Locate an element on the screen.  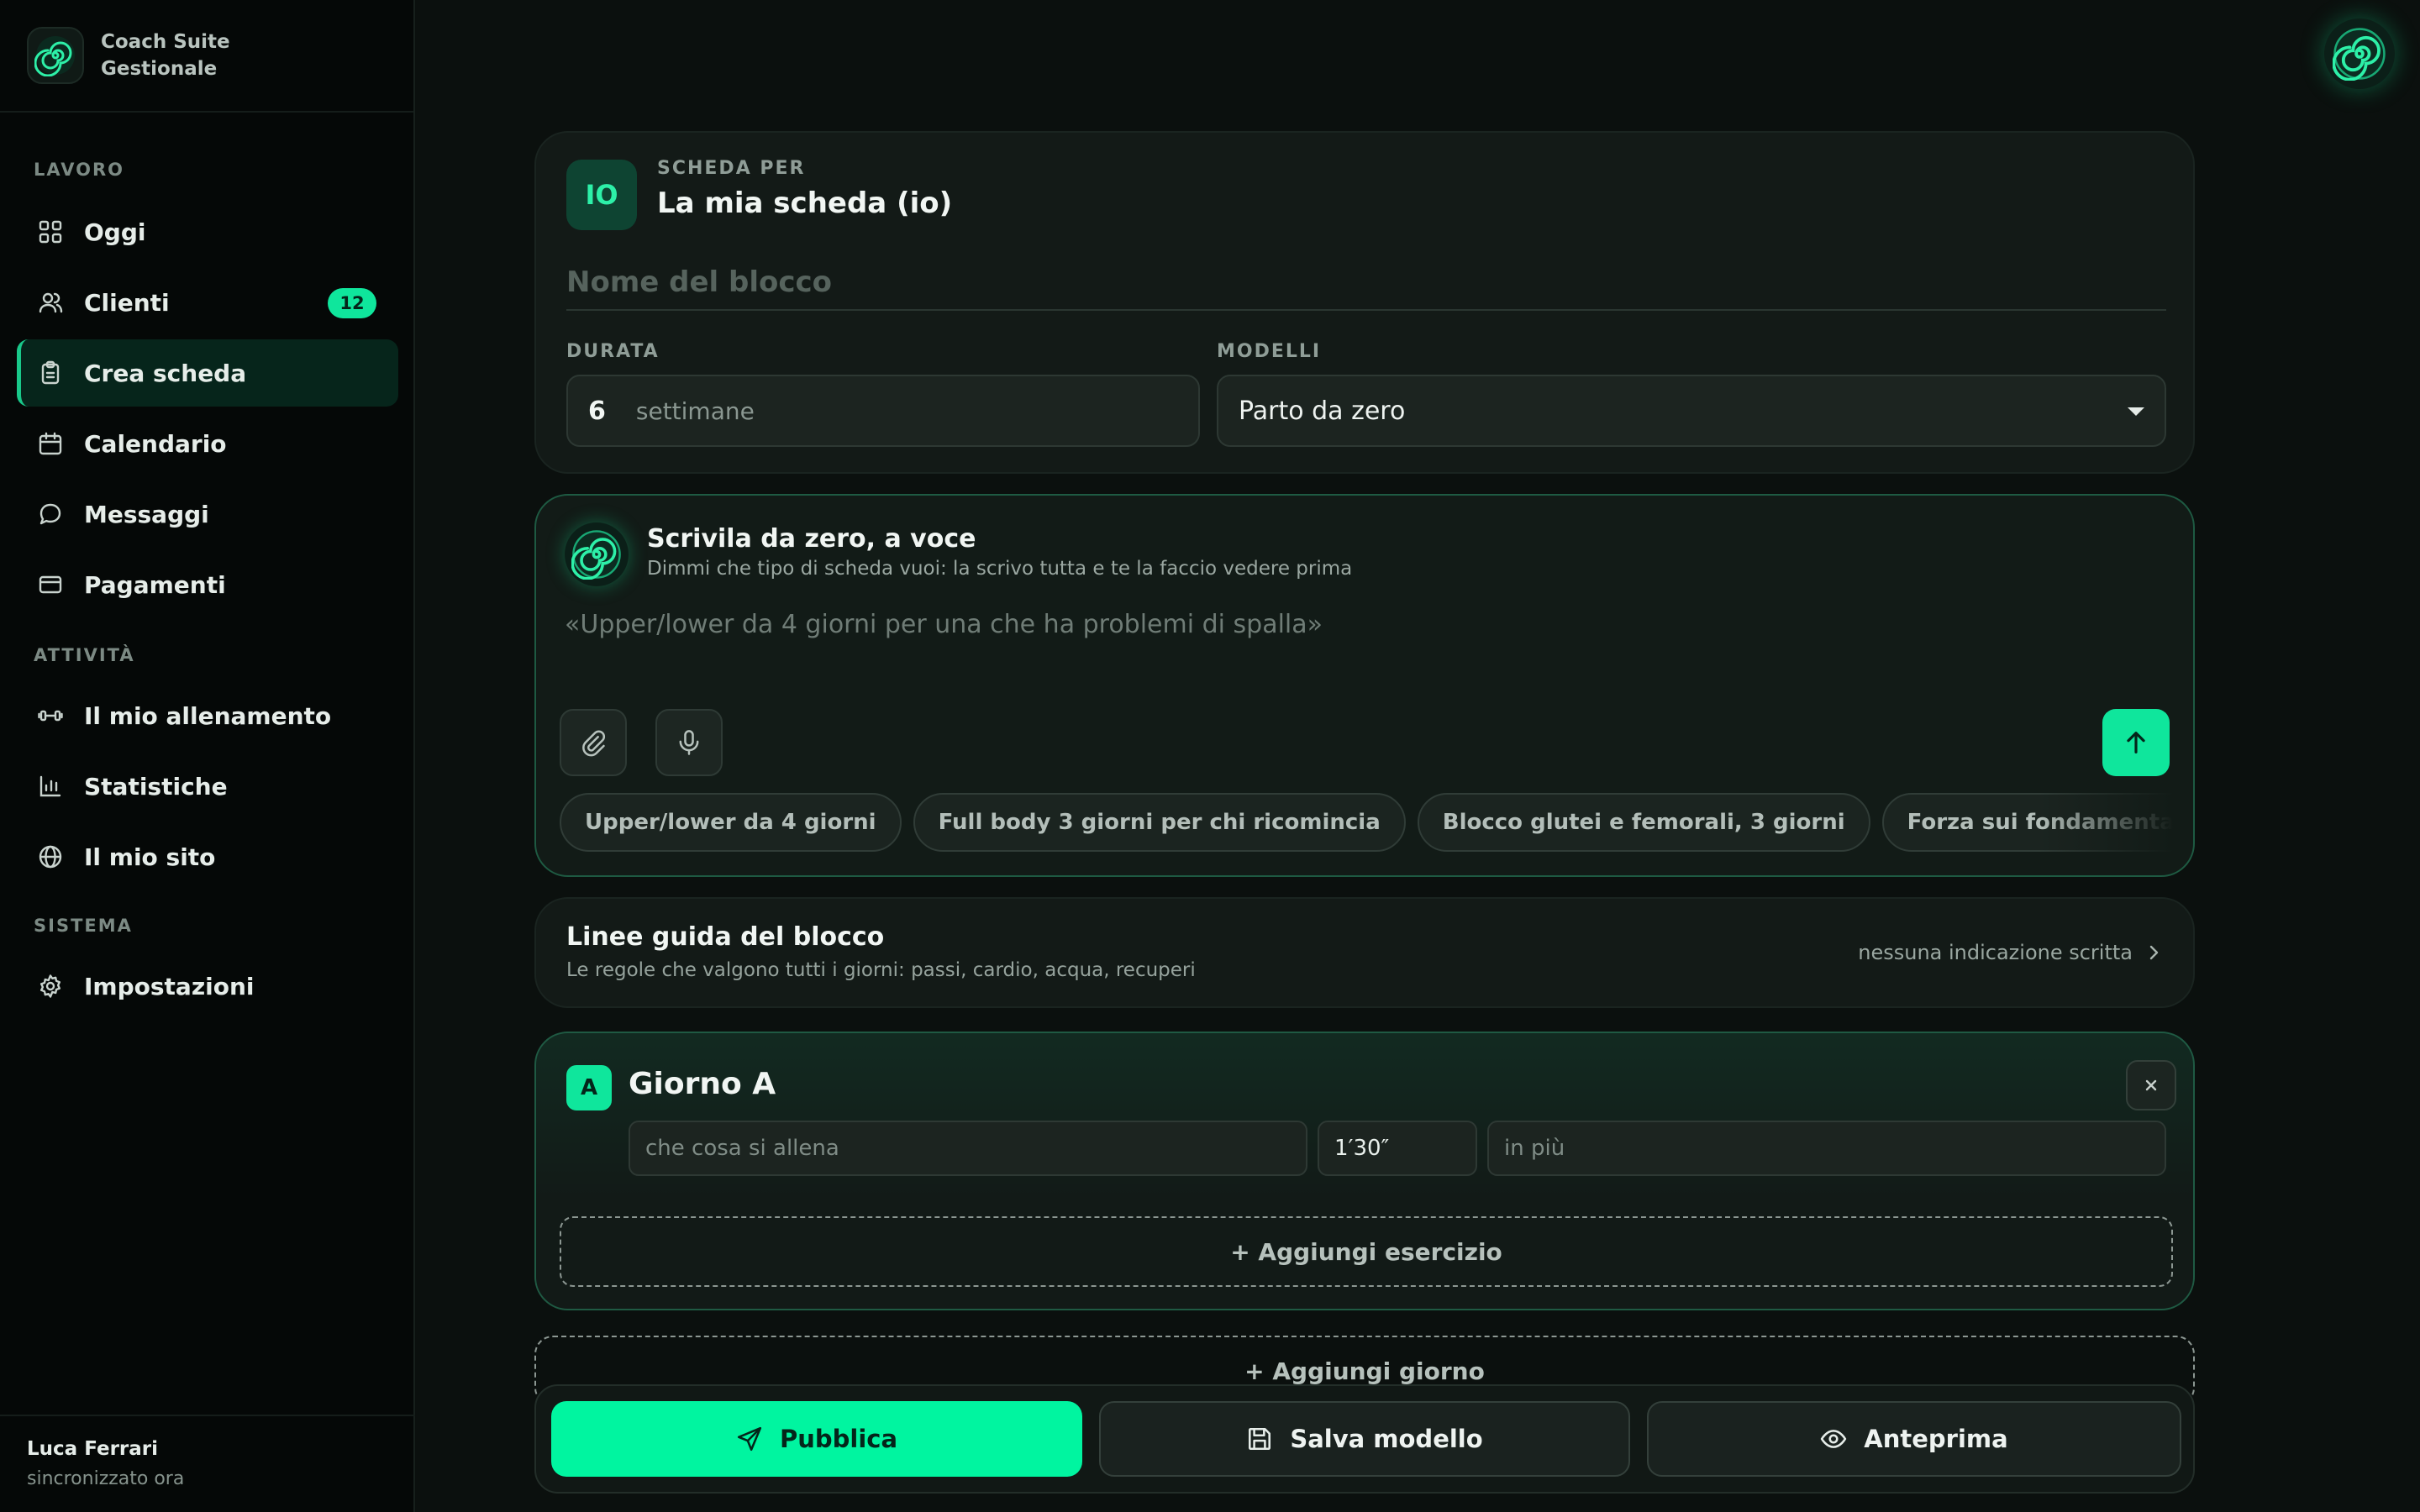
sidebar-item-statistiche: Statistiche is located at coordinates (207, 786).